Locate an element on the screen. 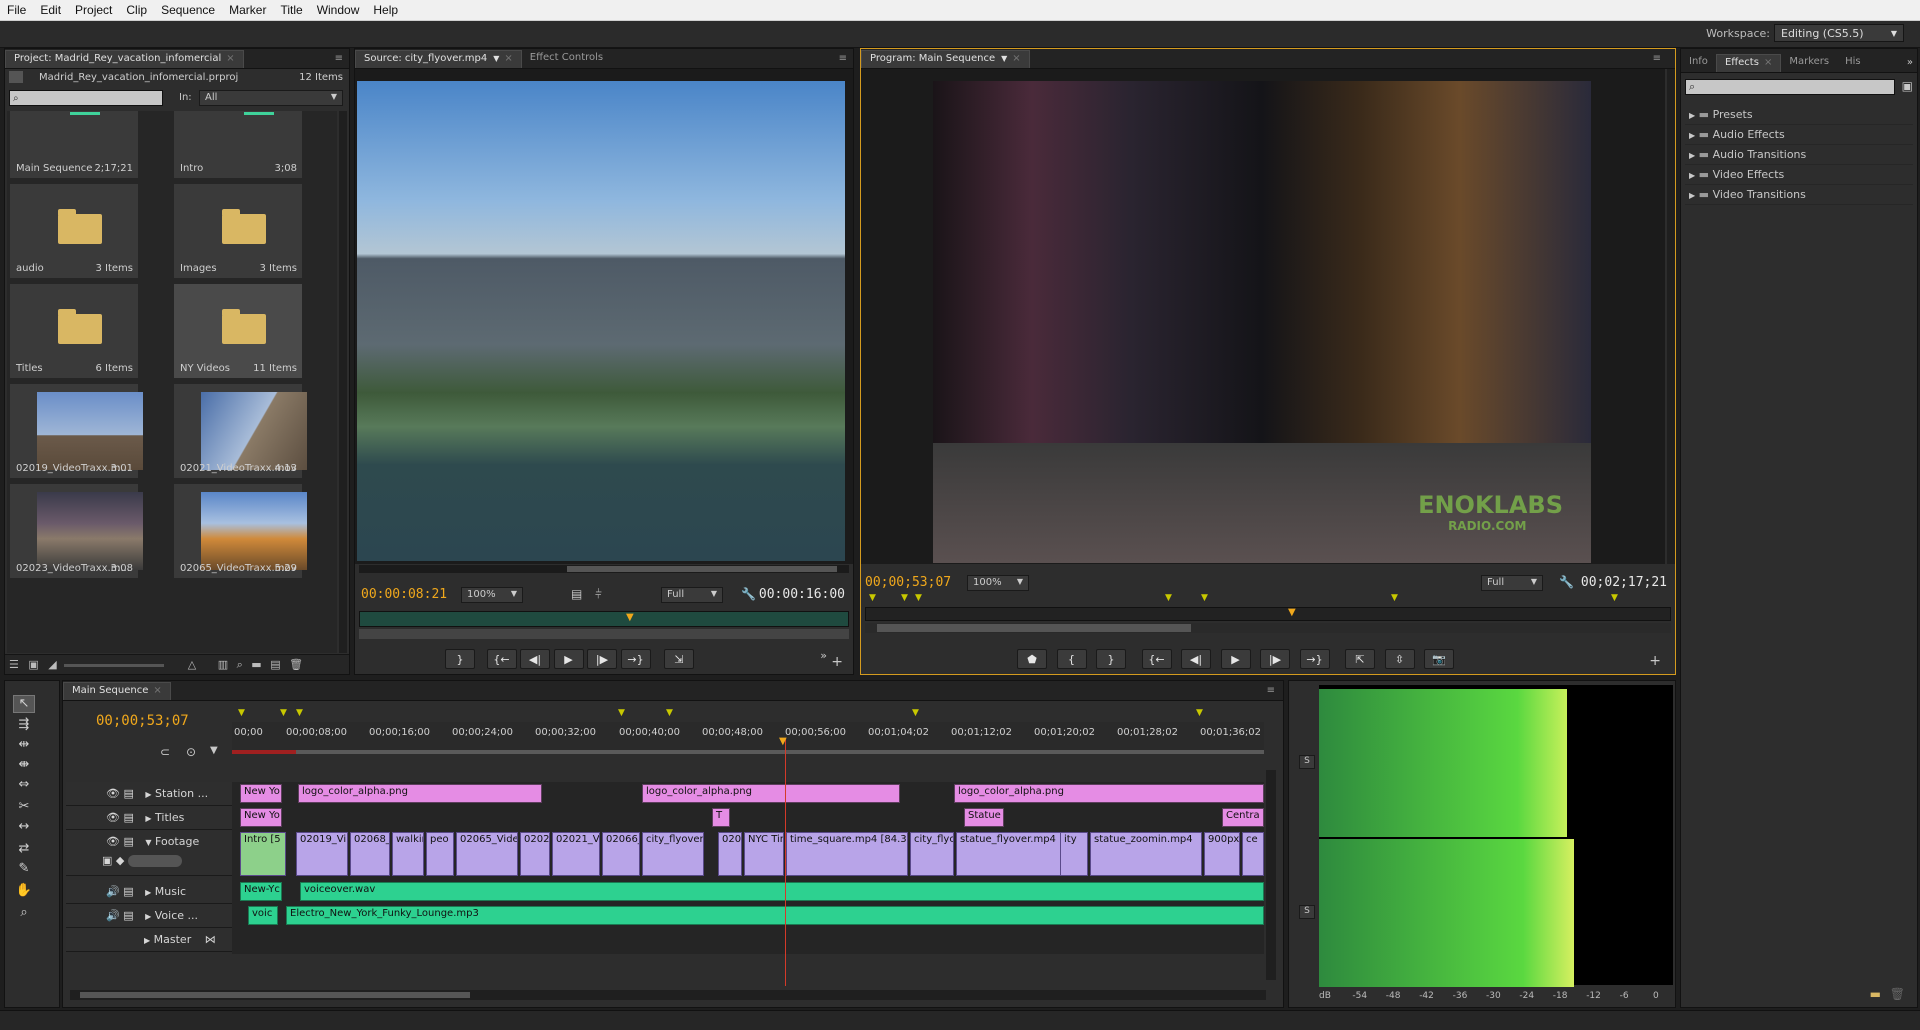  track-header-footage: 👁 ▤ ▼ Footage ▣ ◆ is located at coordinates (149, 853).